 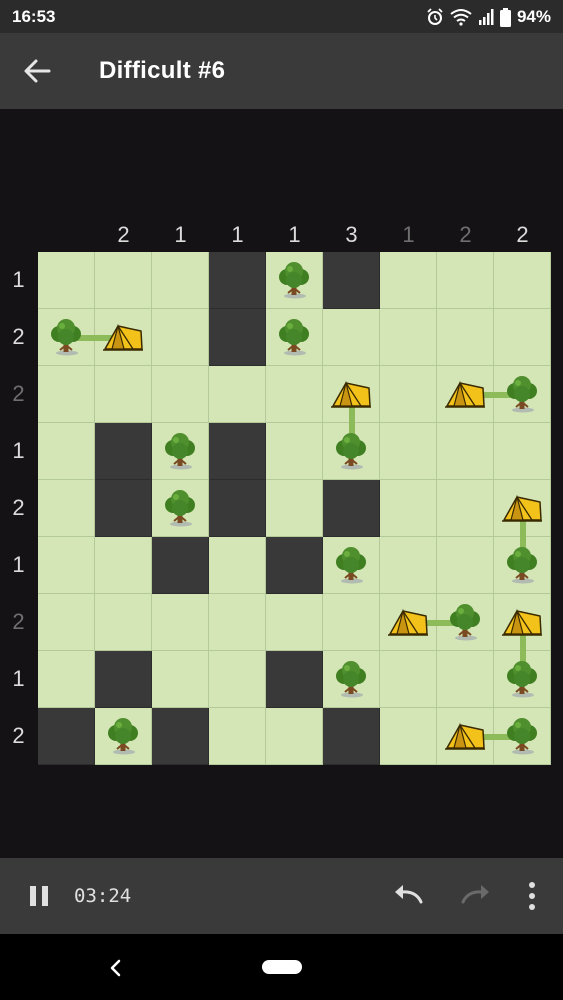 I want to click on home-pill, so click(x=282, y=967).